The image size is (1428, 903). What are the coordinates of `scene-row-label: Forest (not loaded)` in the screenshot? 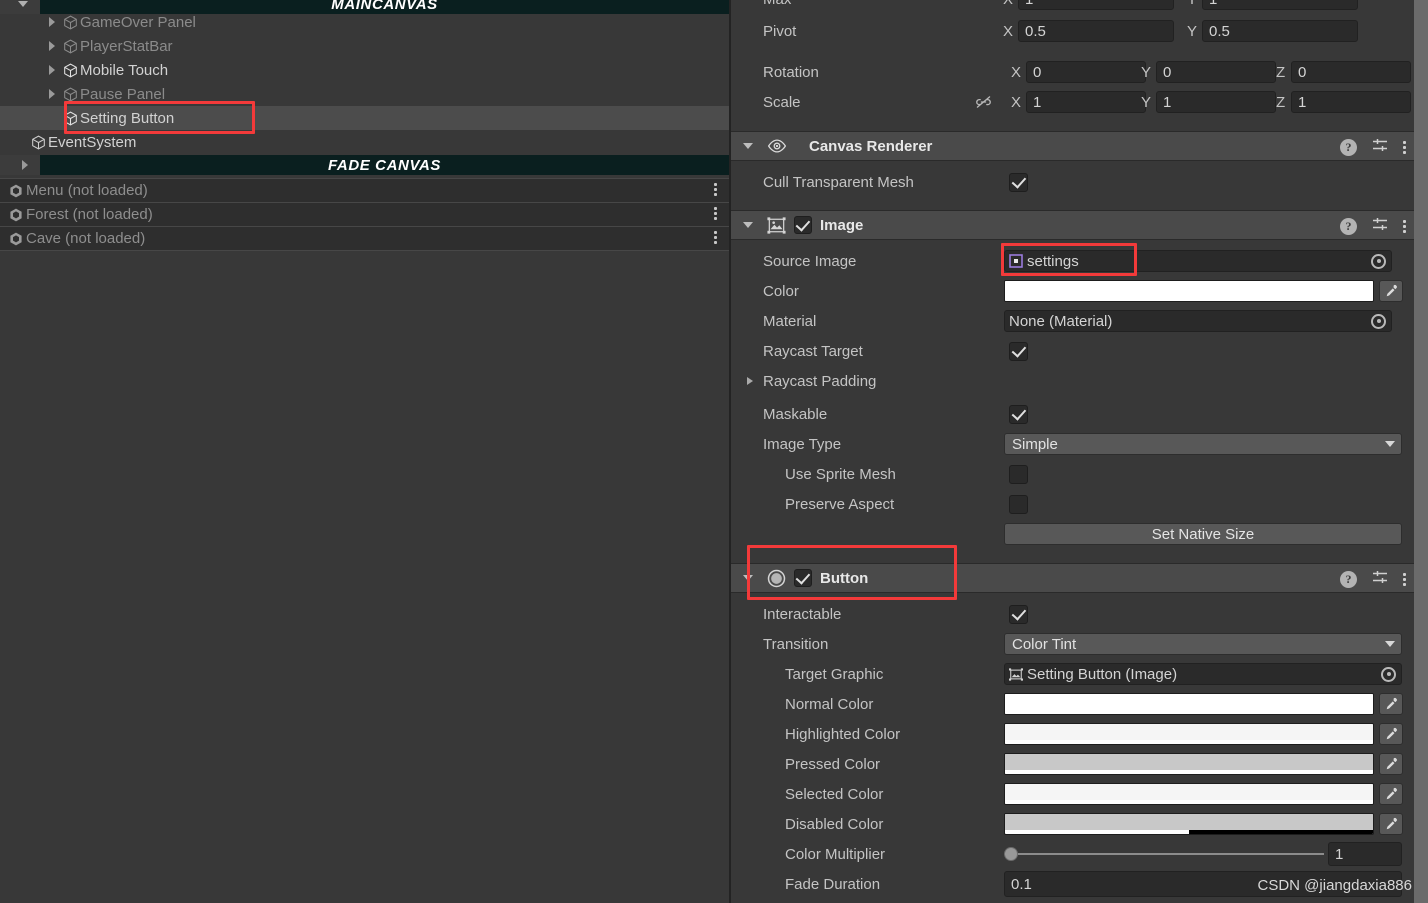 It's located at (89, 214).